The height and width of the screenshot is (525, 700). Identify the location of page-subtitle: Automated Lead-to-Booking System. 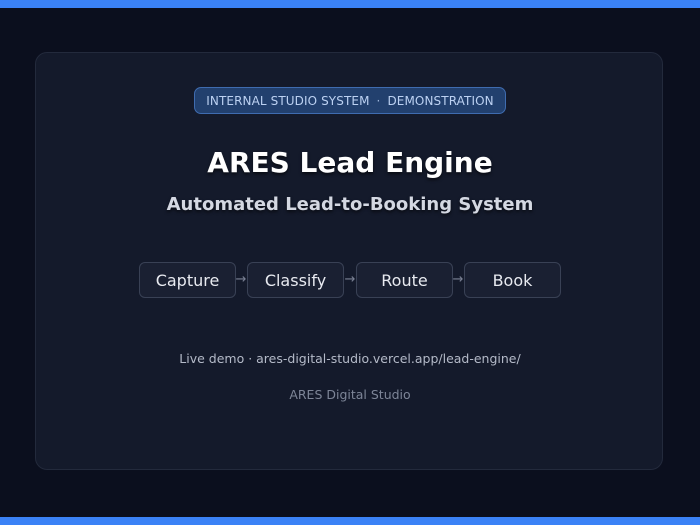
(350, 204).